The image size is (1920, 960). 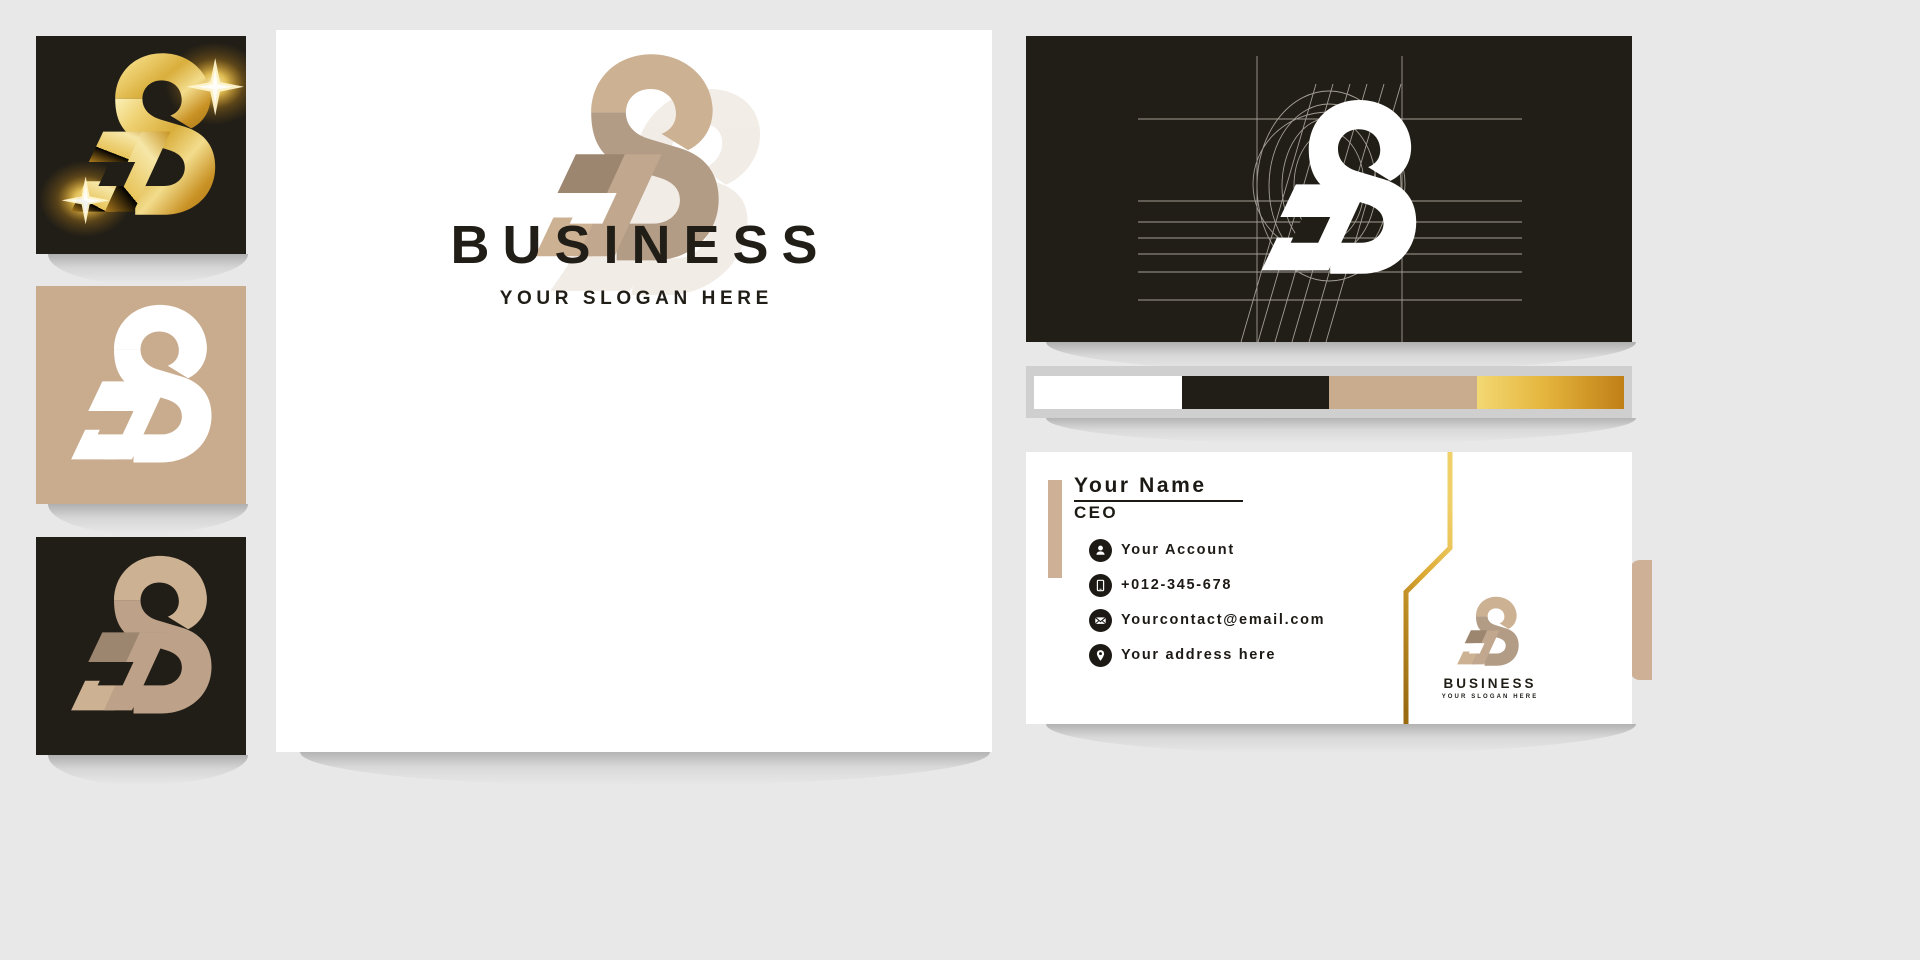 I want to click on contact-row-email: Yourcontact@email.com, so click(x=1207, y=620).